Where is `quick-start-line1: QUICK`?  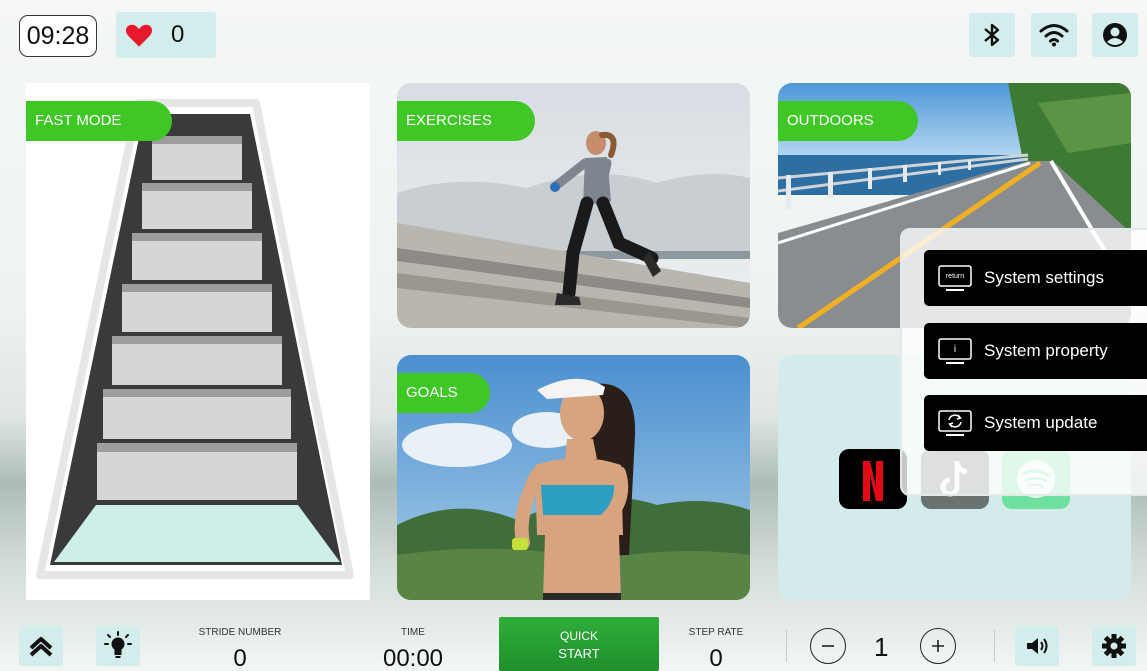
quick-start-line1: QUICK is located at coordinates (578, 636).